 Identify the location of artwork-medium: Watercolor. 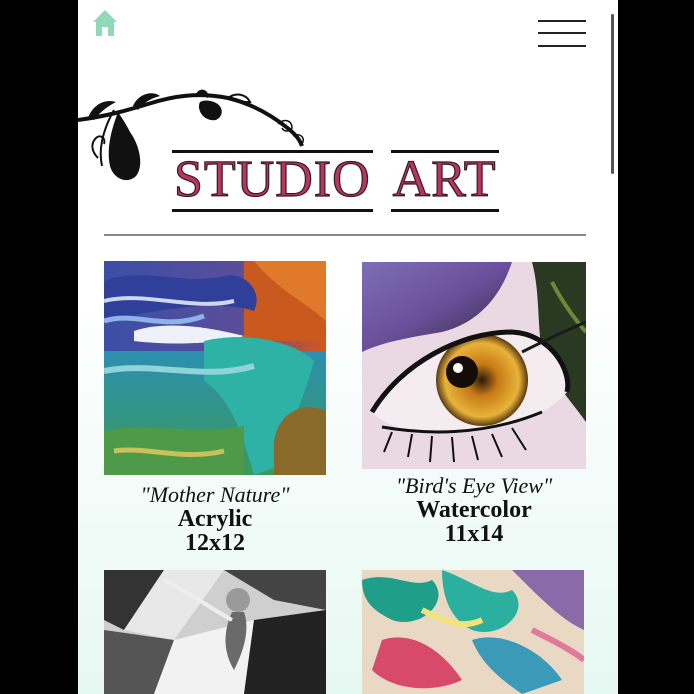
(474, 510).